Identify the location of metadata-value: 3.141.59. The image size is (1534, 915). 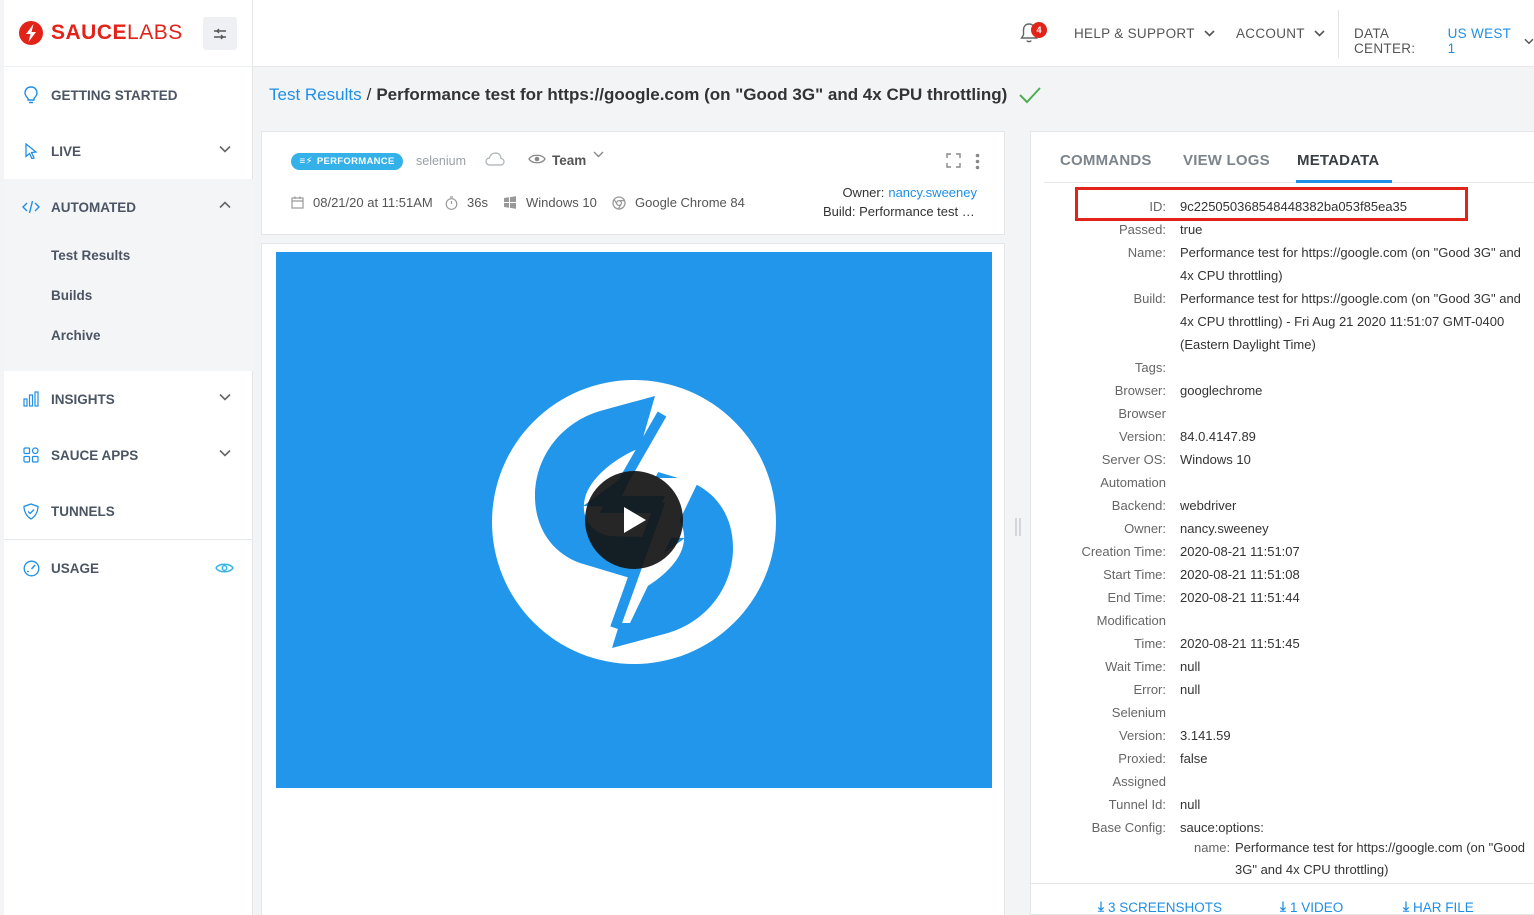
(1205, 735).